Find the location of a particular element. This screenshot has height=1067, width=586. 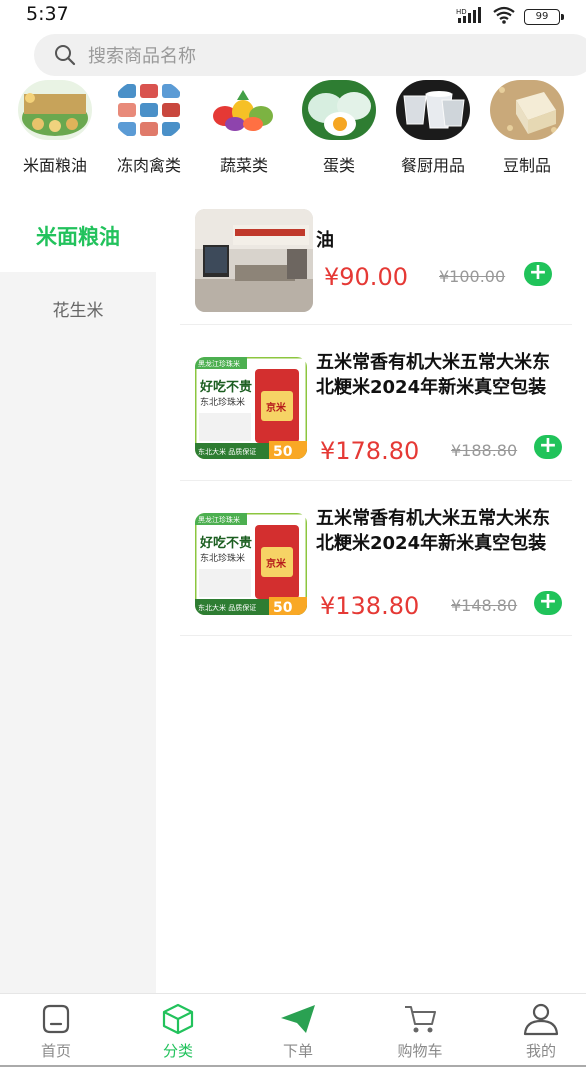

category-label: 米面粮油 is located at coordinates (54, 165).